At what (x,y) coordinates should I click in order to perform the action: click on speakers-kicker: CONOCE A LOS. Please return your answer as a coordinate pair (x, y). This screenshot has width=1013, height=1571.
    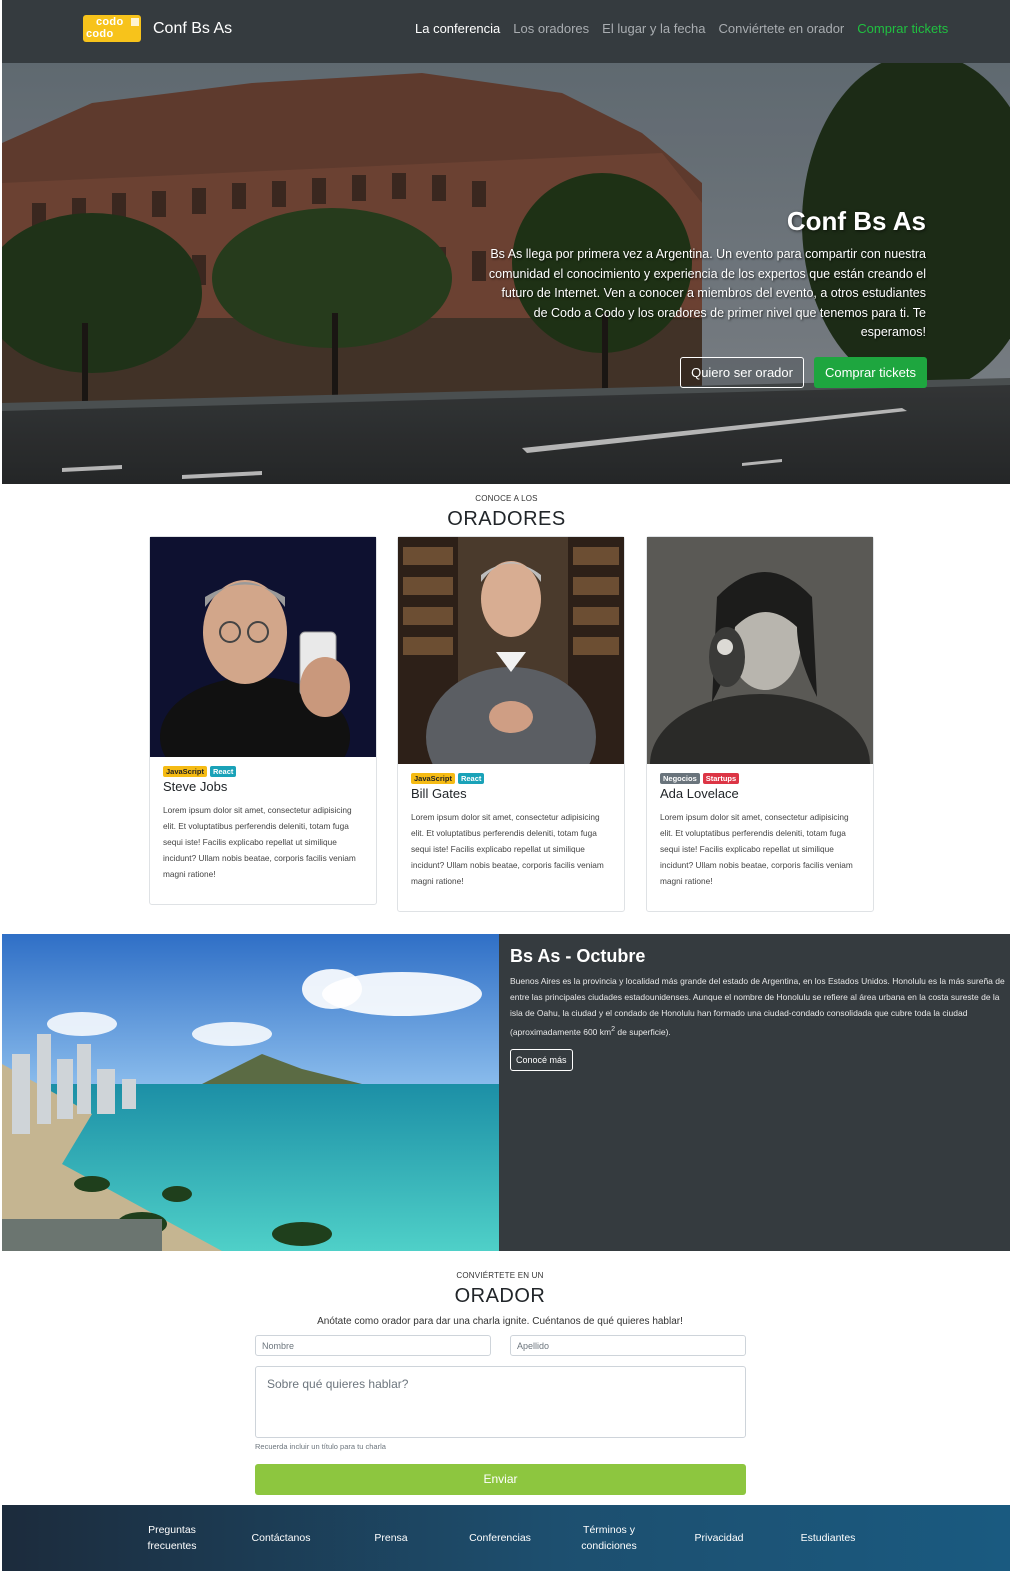
    Looking at the image, I should click on (506, 498).